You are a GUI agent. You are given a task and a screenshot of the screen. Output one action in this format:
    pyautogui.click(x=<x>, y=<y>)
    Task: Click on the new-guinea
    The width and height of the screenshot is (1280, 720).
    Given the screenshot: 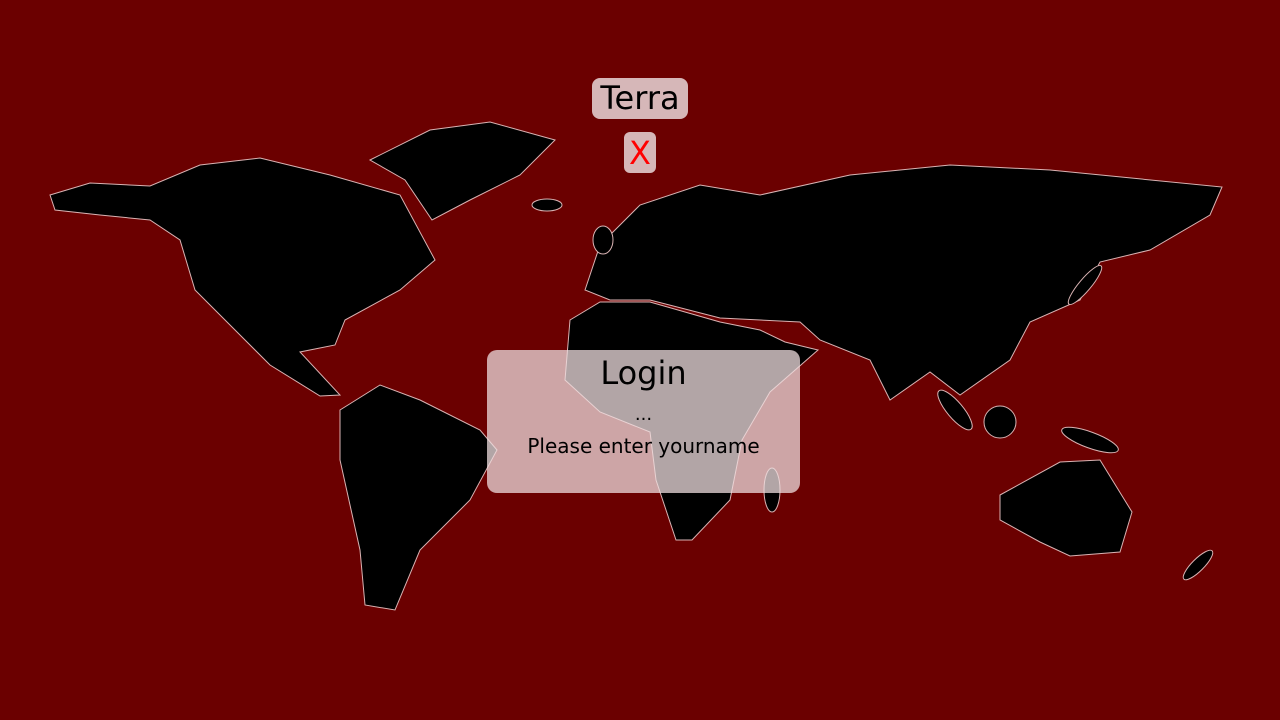 What is the action you would take?
    pyautogui.click(x=1090, y=440)
    